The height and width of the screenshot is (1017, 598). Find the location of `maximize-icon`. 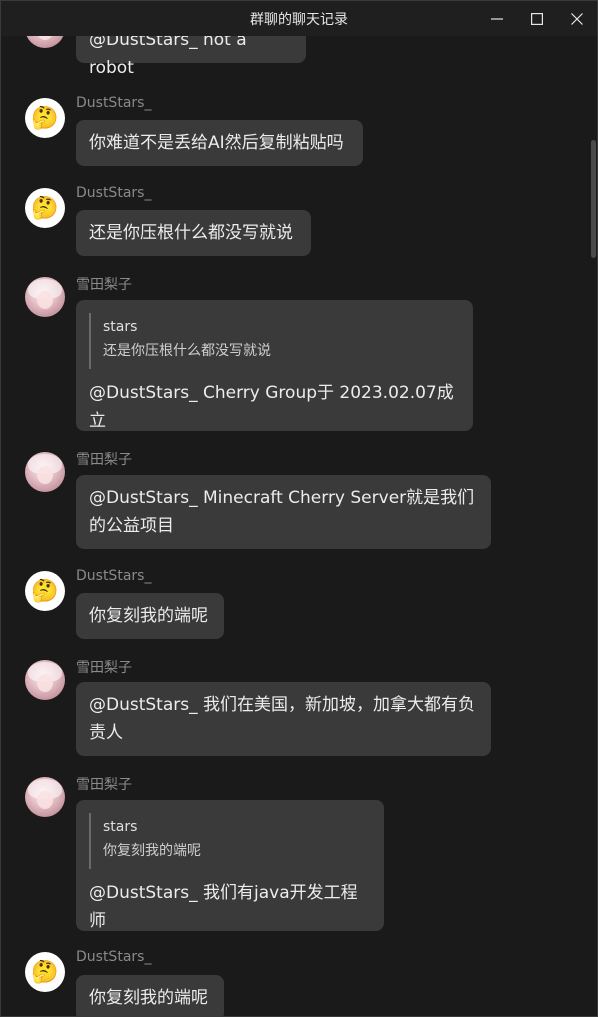

maximize-icon is located at coordinates (537, 18).